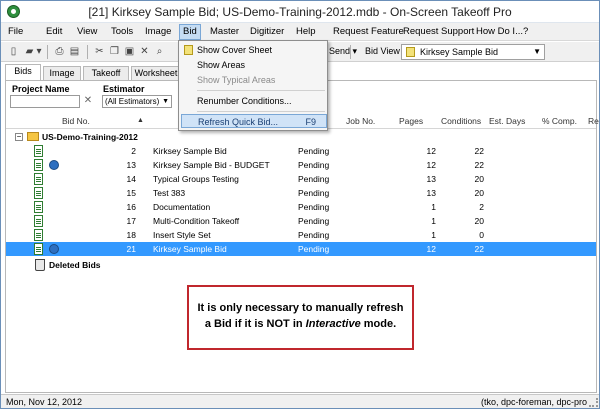 This screenshot has height=409, width=600. What do you see at coordinates (76, 121) in the screenshot?
I see `col-bid-no: Bid No.` at bounding box center [76, 121].